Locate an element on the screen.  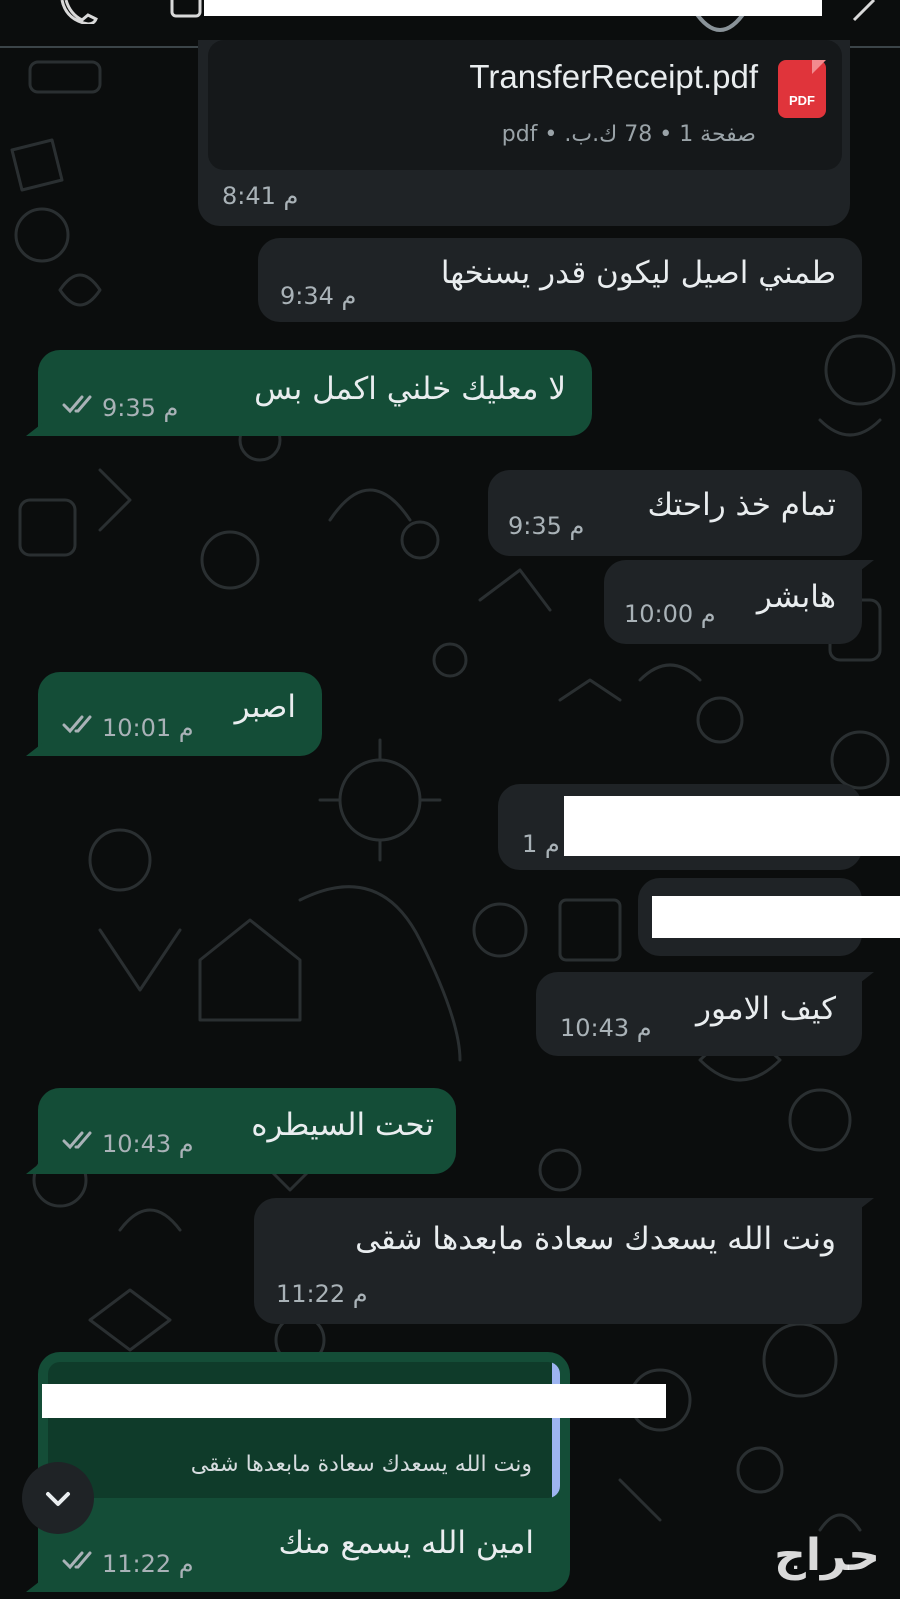
message-incoming: تمام خذ راحتك 9:35 م is located at coordinates (675, 513).